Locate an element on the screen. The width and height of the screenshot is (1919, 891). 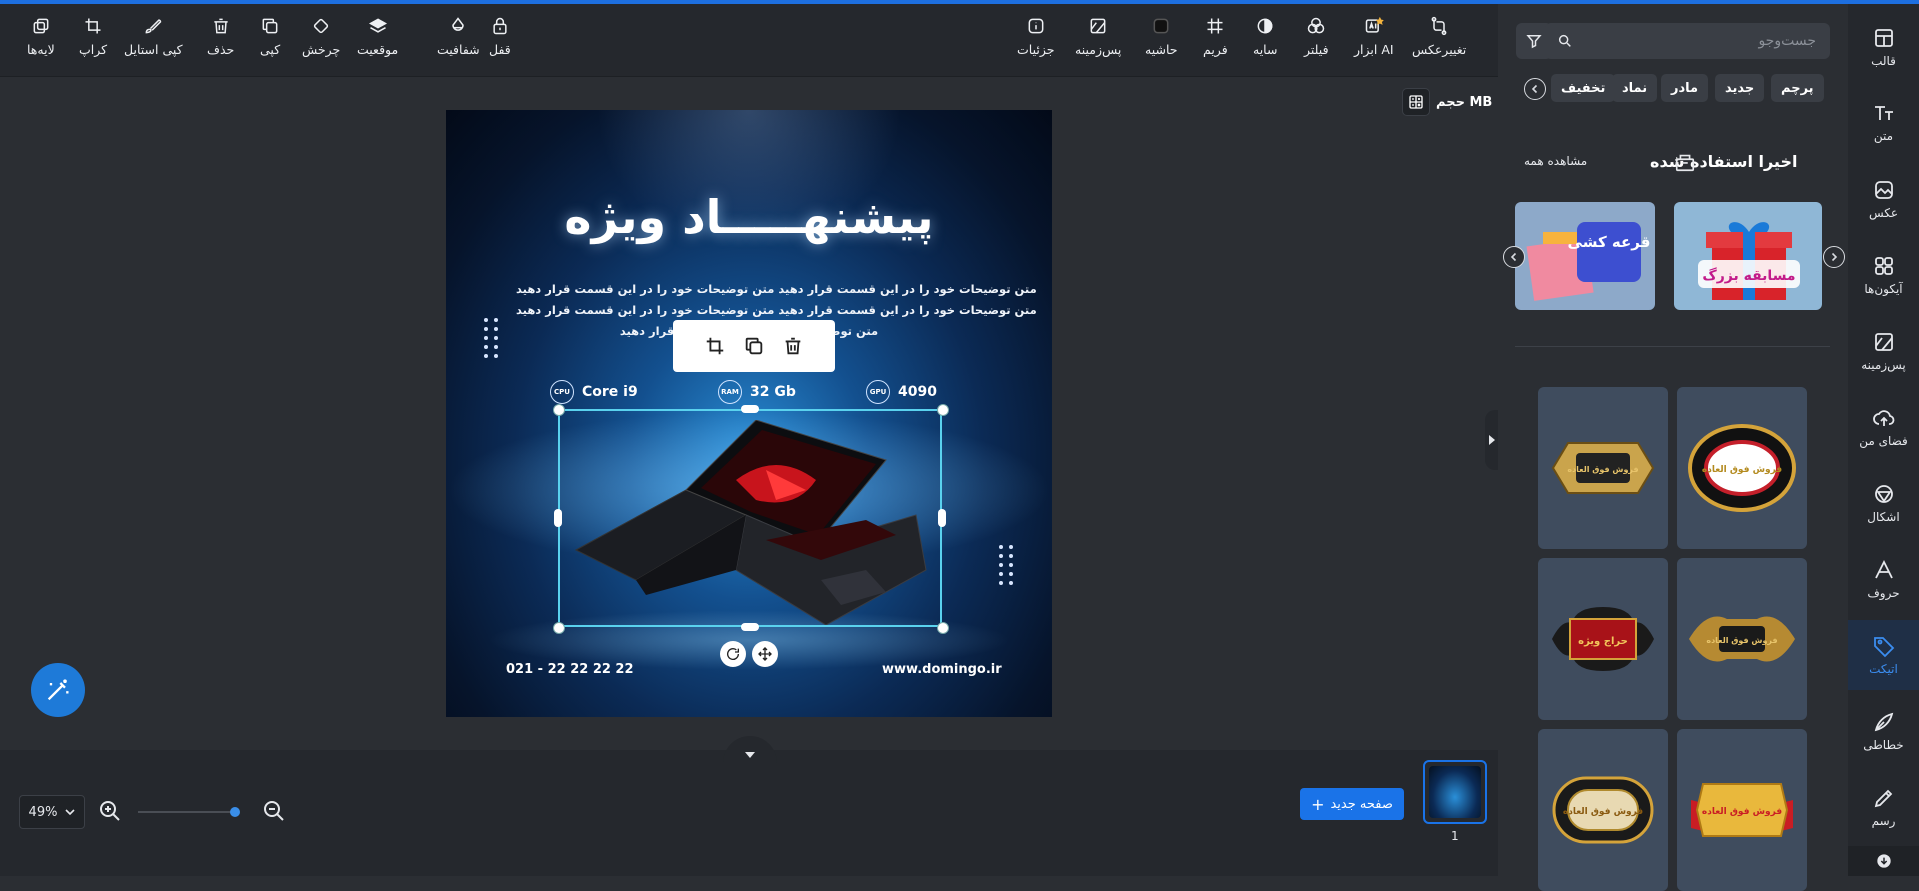
tool-copy: کپی is located at coordinates (270, 42).